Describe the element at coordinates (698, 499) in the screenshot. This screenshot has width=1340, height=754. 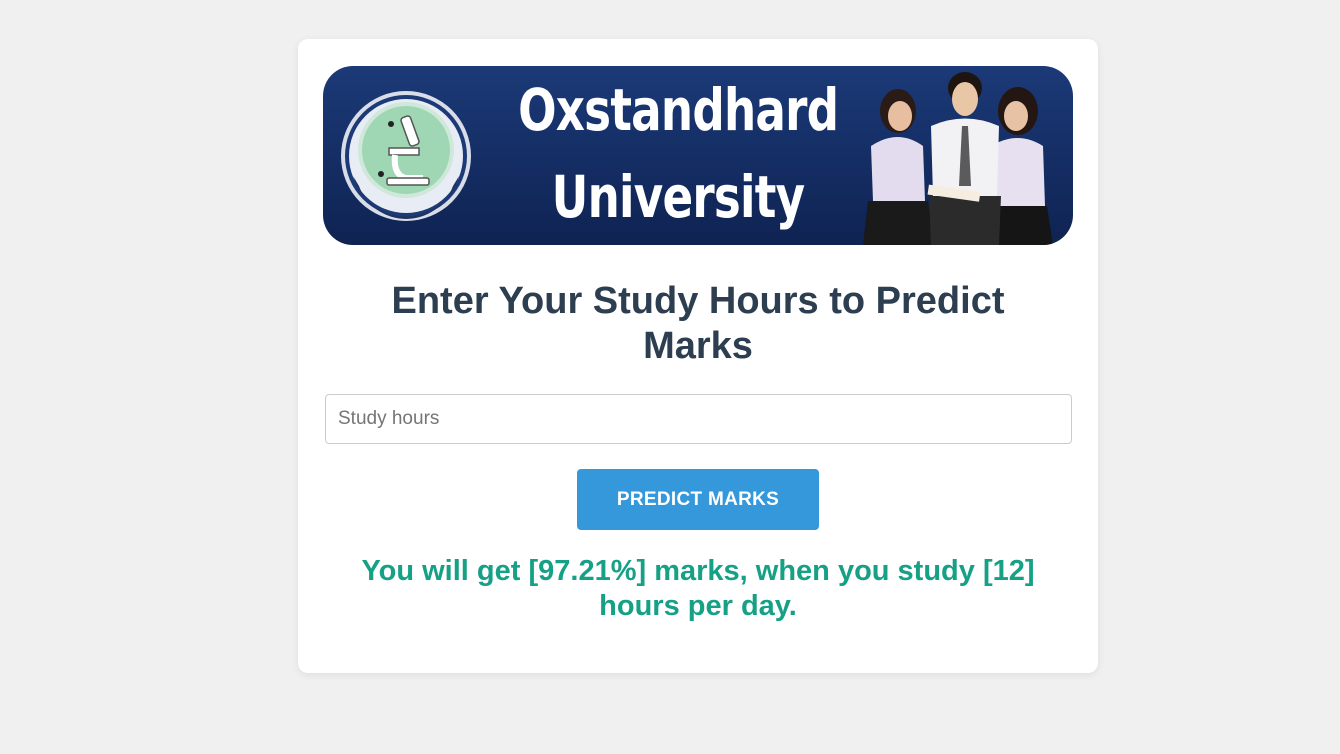
I see `predict-marks-button: PREDICT MARKS` at that location.